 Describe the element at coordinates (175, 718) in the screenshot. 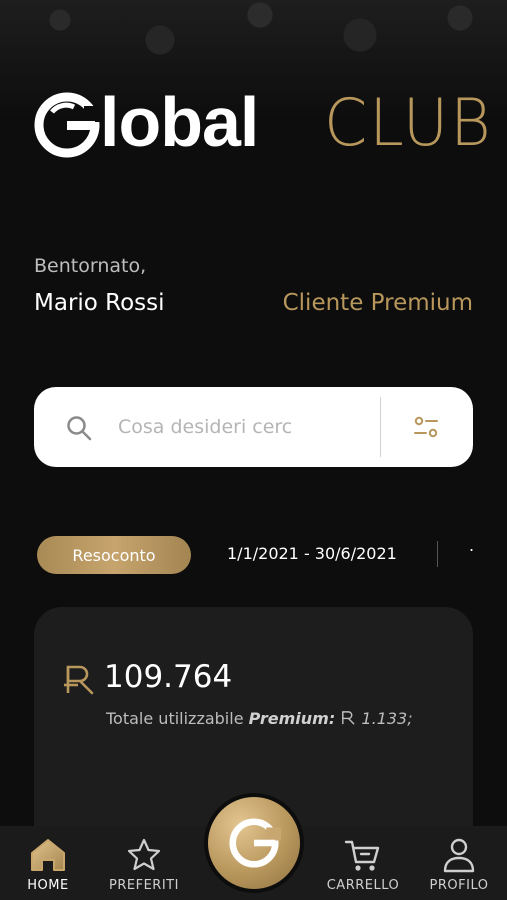

I see `balance-sub-label: Totale utilizzabile` at that location.